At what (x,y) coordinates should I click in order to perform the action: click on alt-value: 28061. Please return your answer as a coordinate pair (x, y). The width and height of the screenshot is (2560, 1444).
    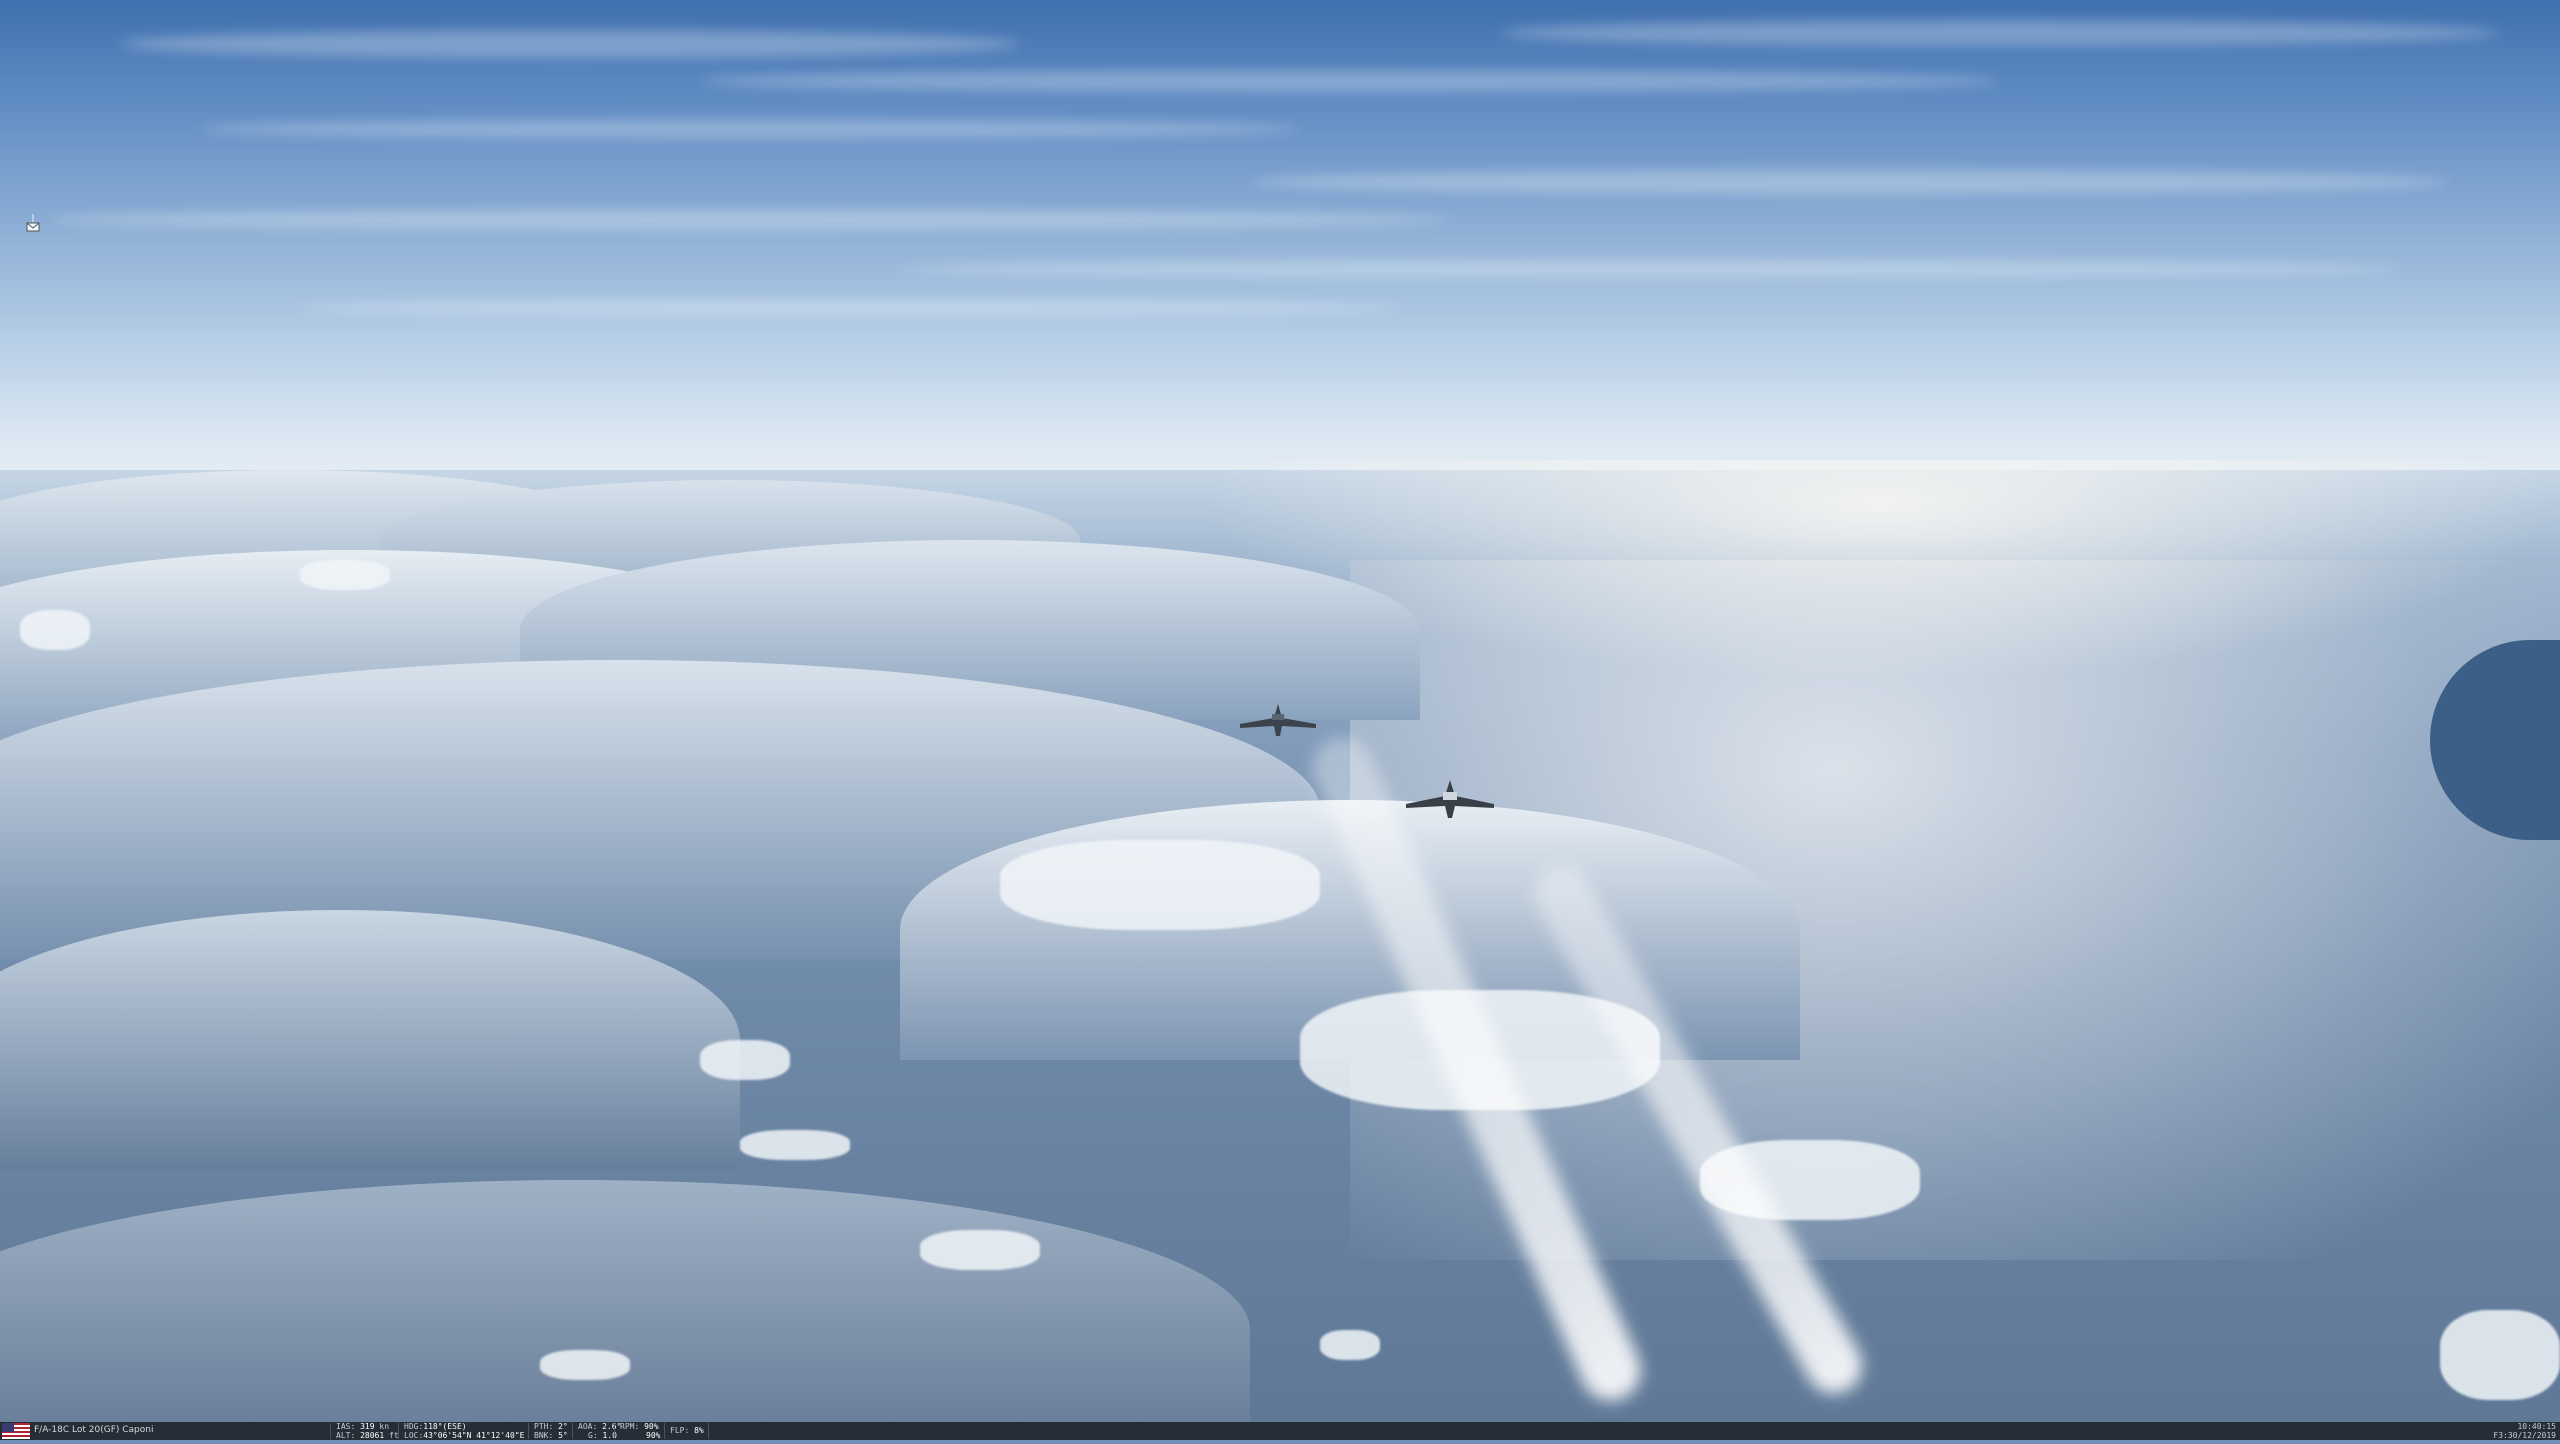
    Looking at the image, I should click on (372, 1435).